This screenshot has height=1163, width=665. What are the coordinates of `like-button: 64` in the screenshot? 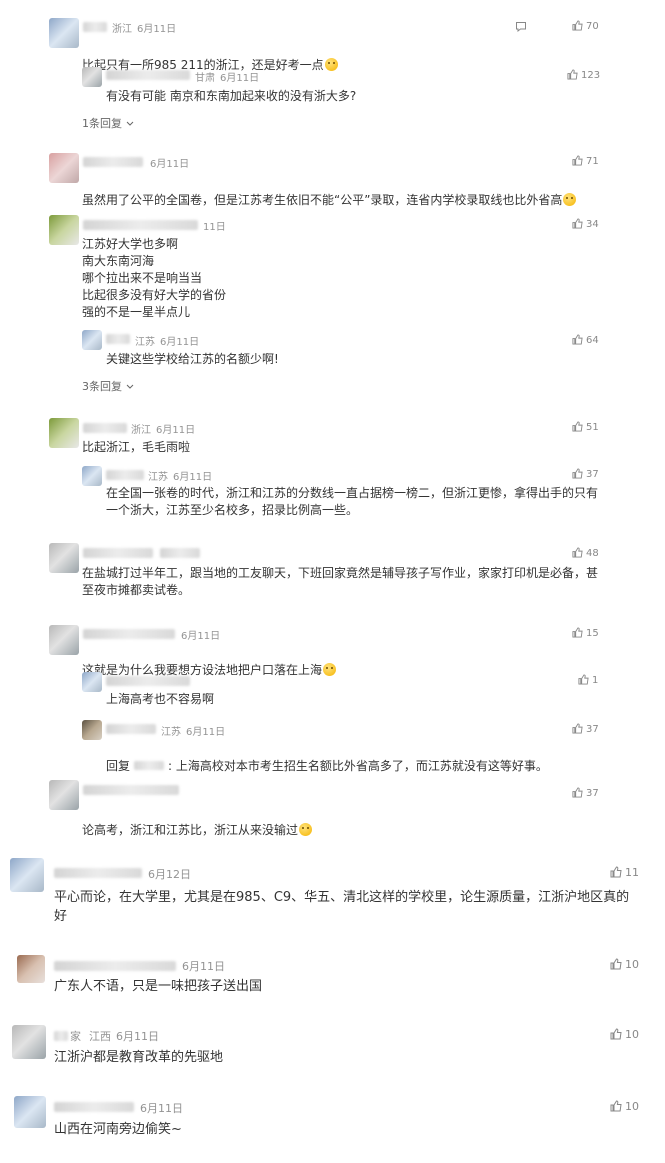 It's located at (585, 340).